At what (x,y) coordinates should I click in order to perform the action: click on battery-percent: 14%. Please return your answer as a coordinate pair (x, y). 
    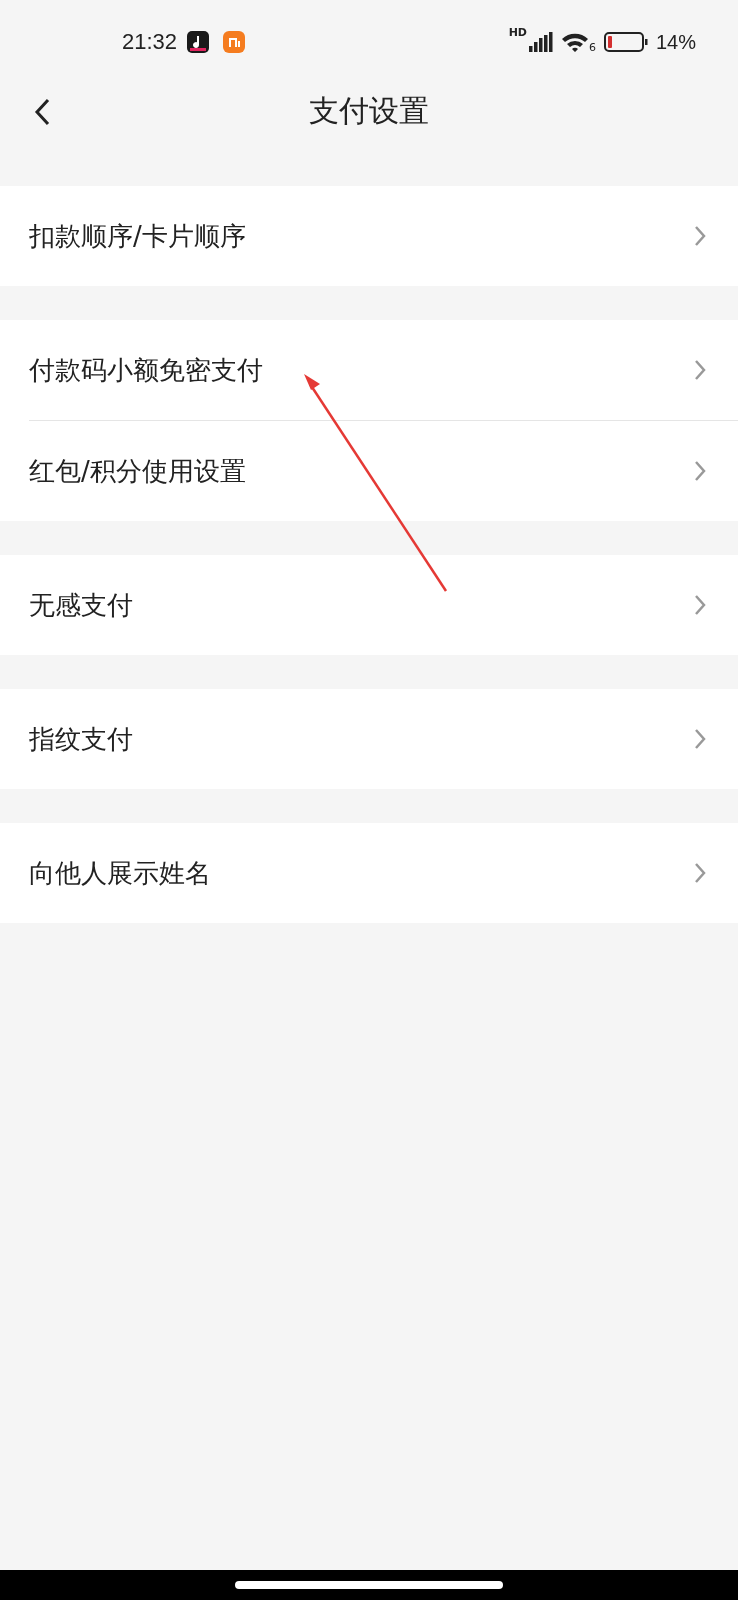
    Looking at the image, I should click on (675, 42).